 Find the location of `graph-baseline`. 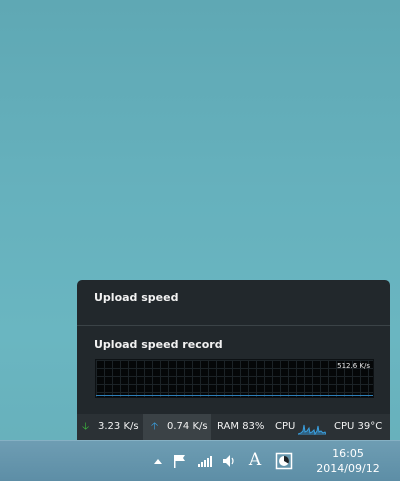

graph-baseline is located at coordinates (234, 395).